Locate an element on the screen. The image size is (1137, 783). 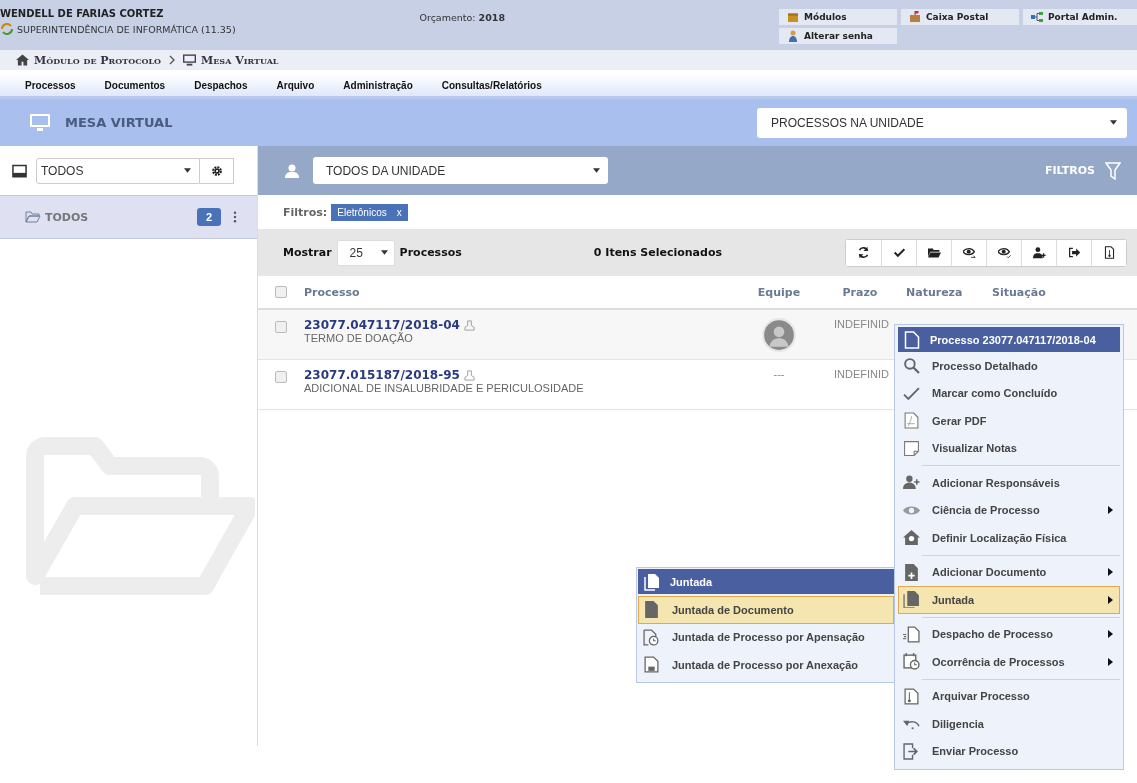
budget-text: Orçamento: 2018 is located at coordinates (463, 17).